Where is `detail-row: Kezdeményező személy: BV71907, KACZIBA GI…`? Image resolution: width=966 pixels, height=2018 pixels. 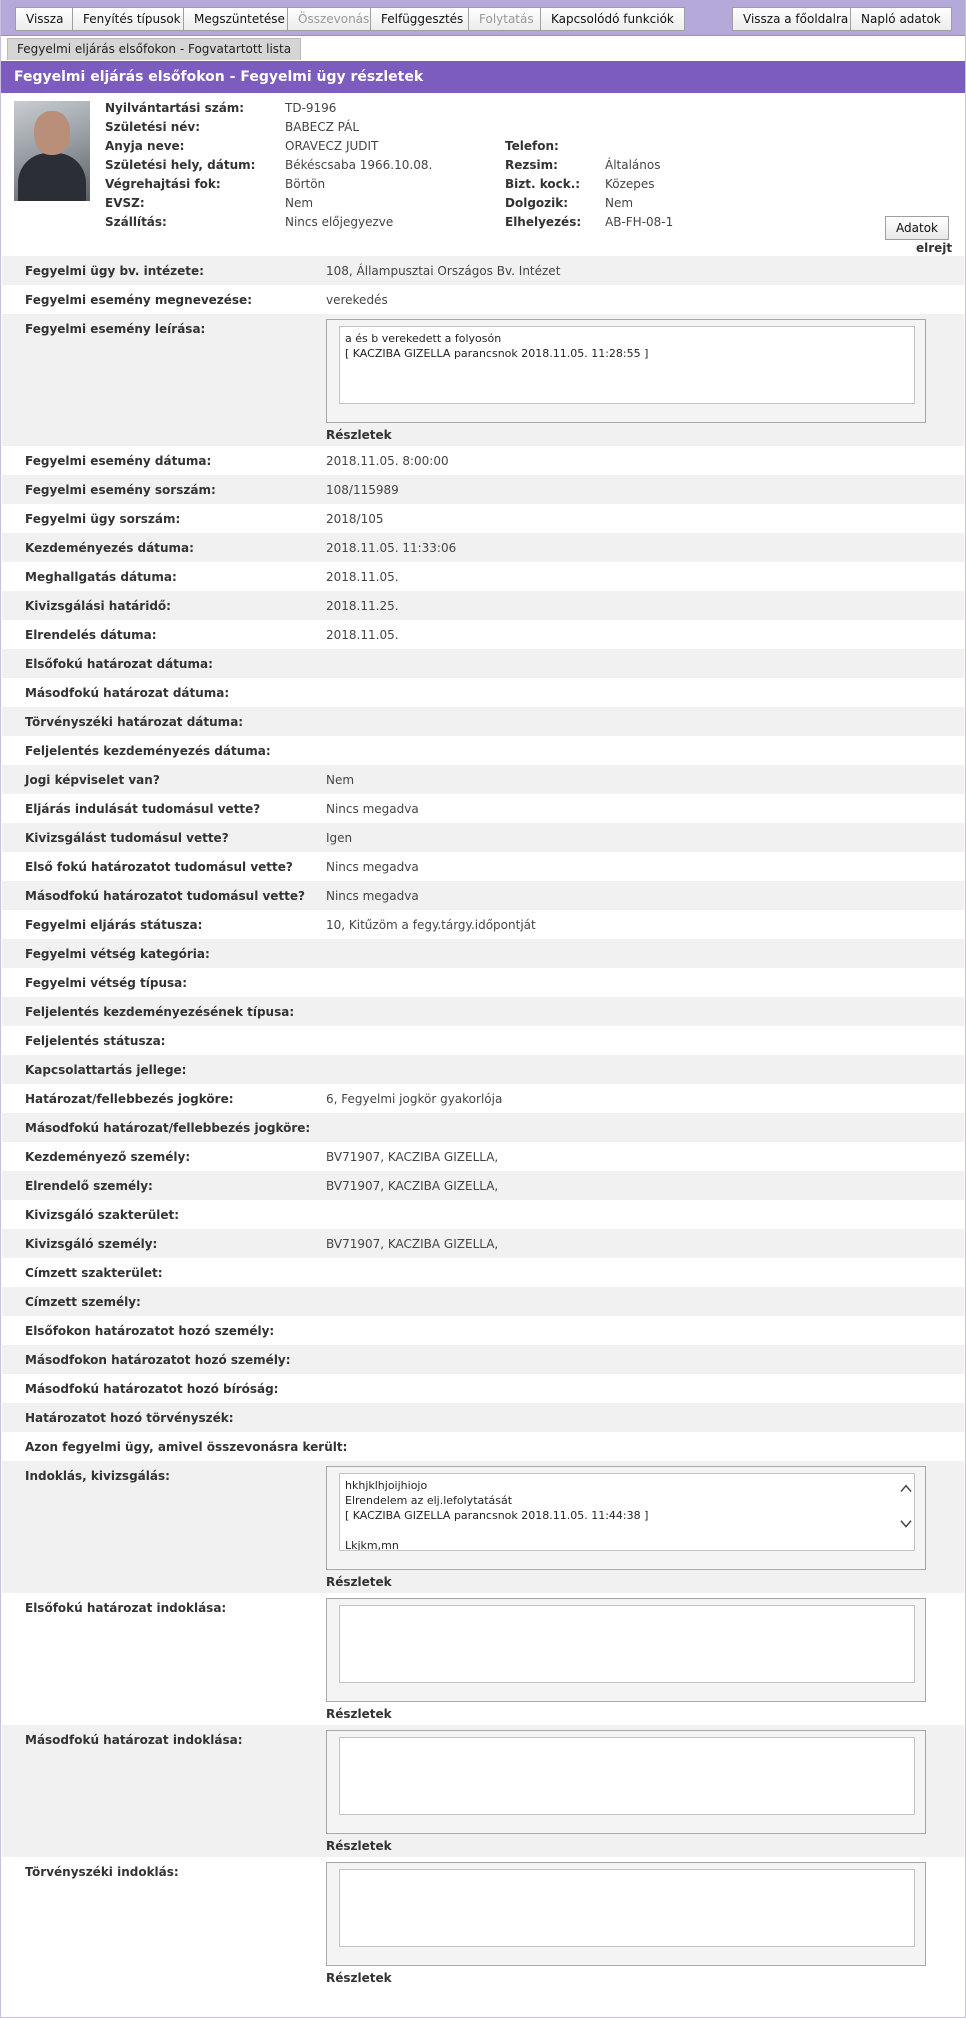
detail-row: Kezdeményező személy: BV71907, KACZIBA GI… is located at coordinates (483, 1156).